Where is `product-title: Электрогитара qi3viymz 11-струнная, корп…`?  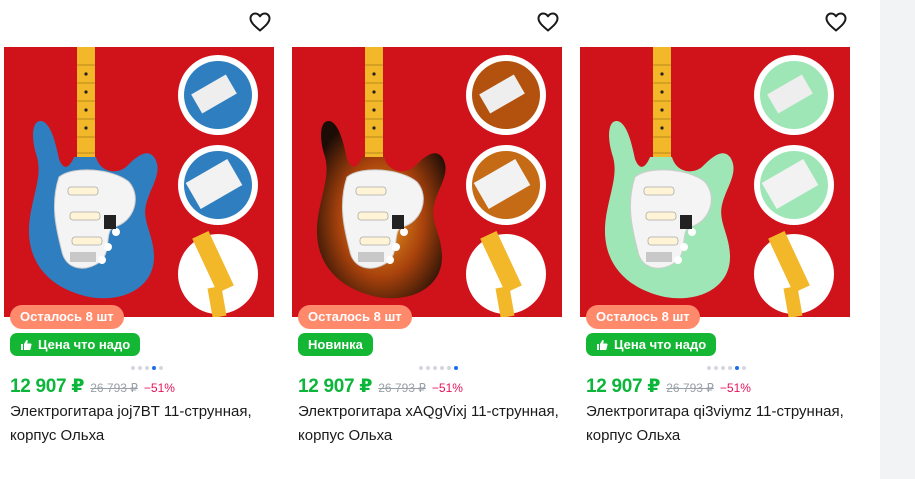
product-title: Электрогитара qi3viymz 11-струнная, корп… is located at coordinates (717, 424).